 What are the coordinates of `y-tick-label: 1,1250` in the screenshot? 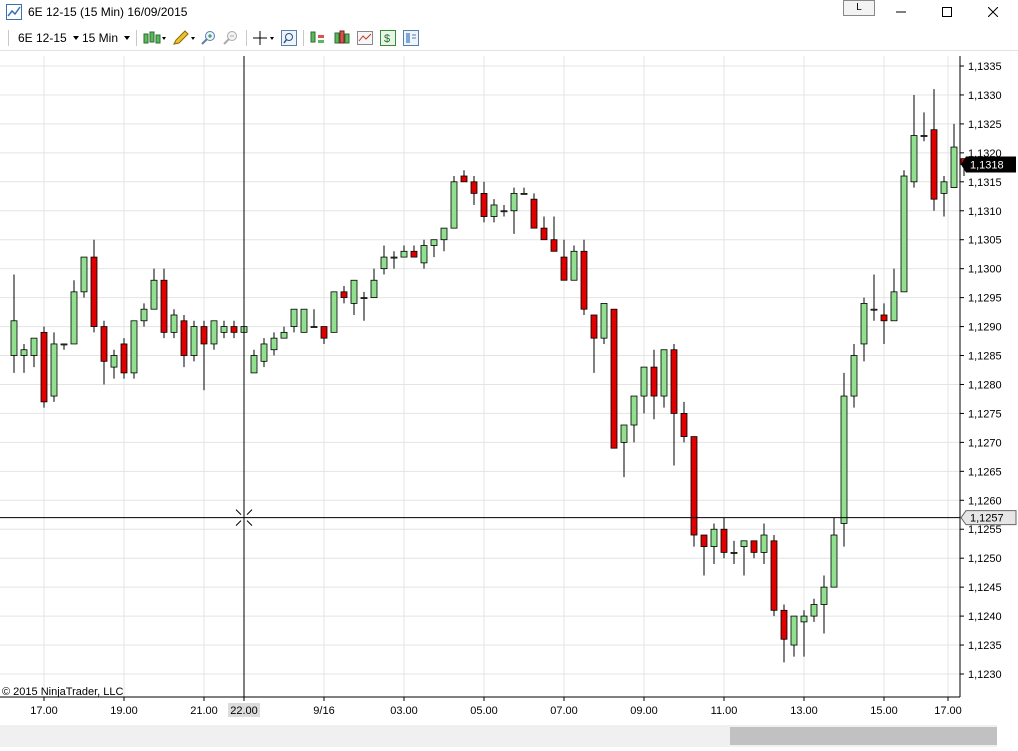 It's located at (985, 559).